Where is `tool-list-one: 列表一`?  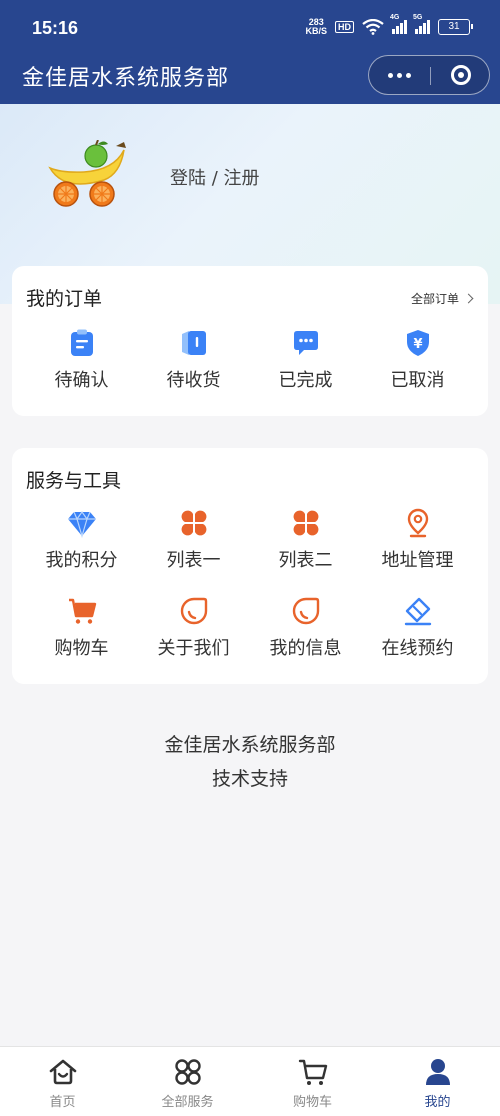 tool-list-one: 列表一 is located at coordinates (193, 540).